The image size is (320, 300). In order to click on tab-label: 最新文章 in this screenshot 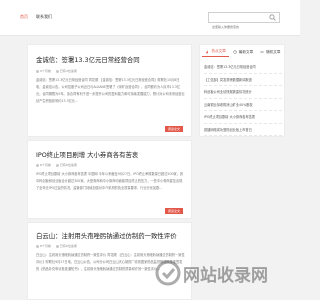, I will do `click(246, 51)`.